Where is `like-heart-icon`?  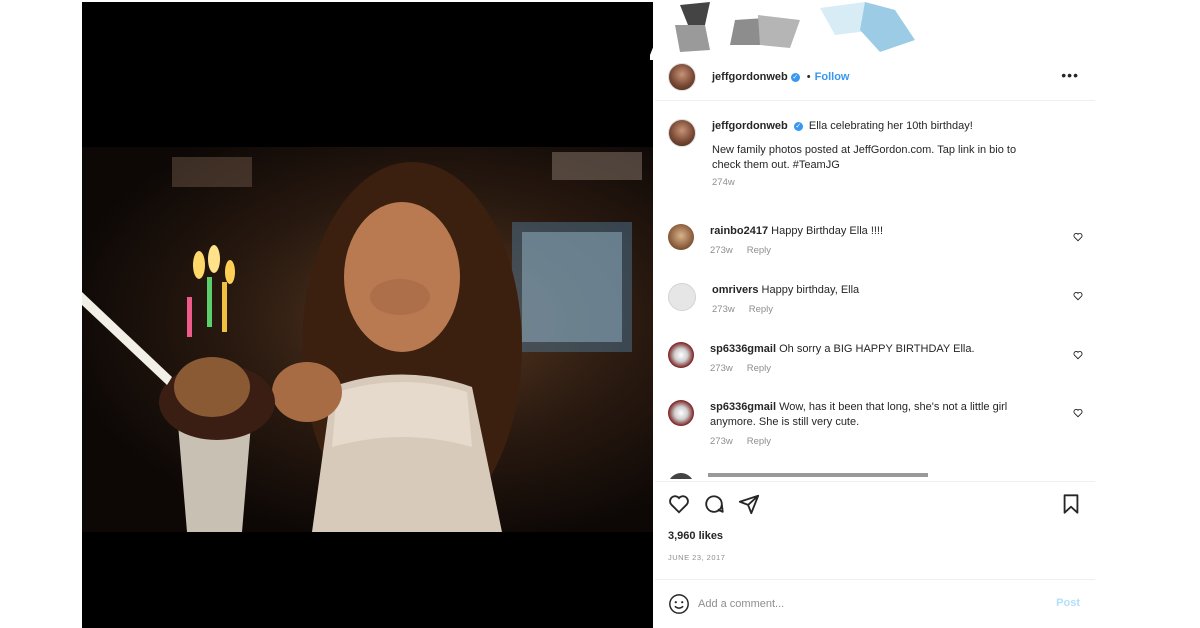 like-heart-icon is located at coordinates (679, 504).